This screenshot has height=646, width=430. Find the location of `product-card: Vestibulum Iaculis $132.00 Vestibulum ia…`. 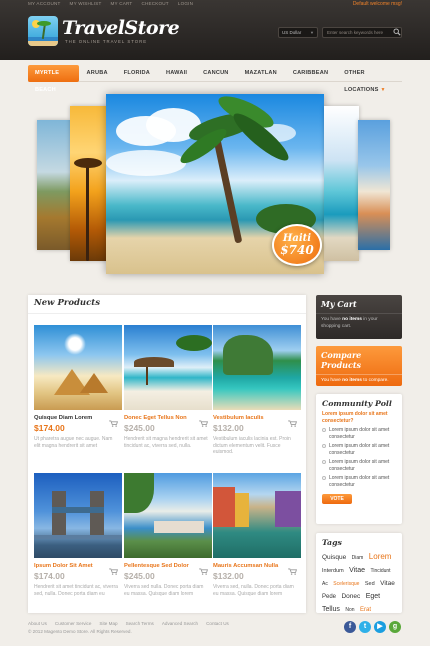

product-card: Vestibulum Iaculis $132.00 Vestibulum ia… is located at coordinates (257, 390).